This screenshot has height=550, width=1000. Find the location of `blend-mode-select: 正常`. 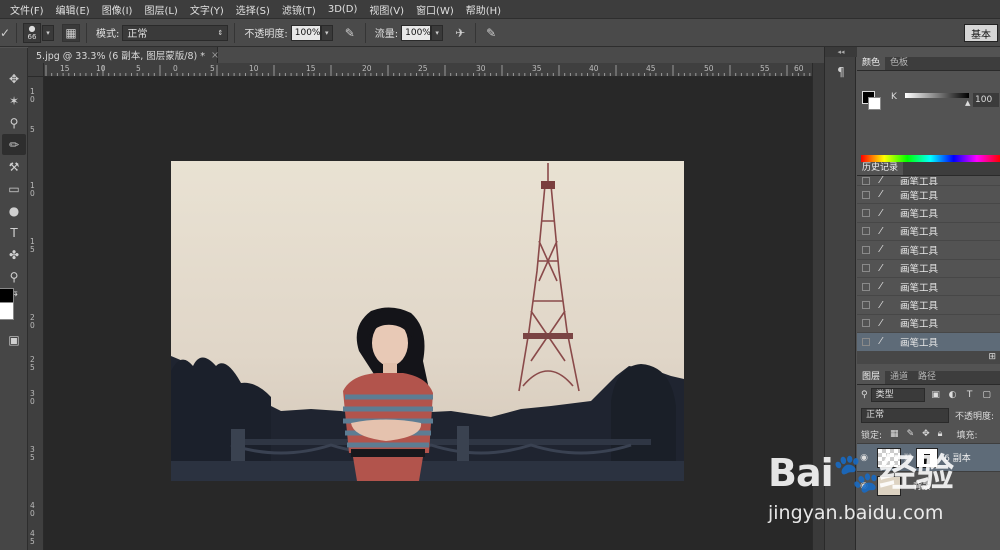

blend-mode-select: 正常 is located at coordinates (905, 415).